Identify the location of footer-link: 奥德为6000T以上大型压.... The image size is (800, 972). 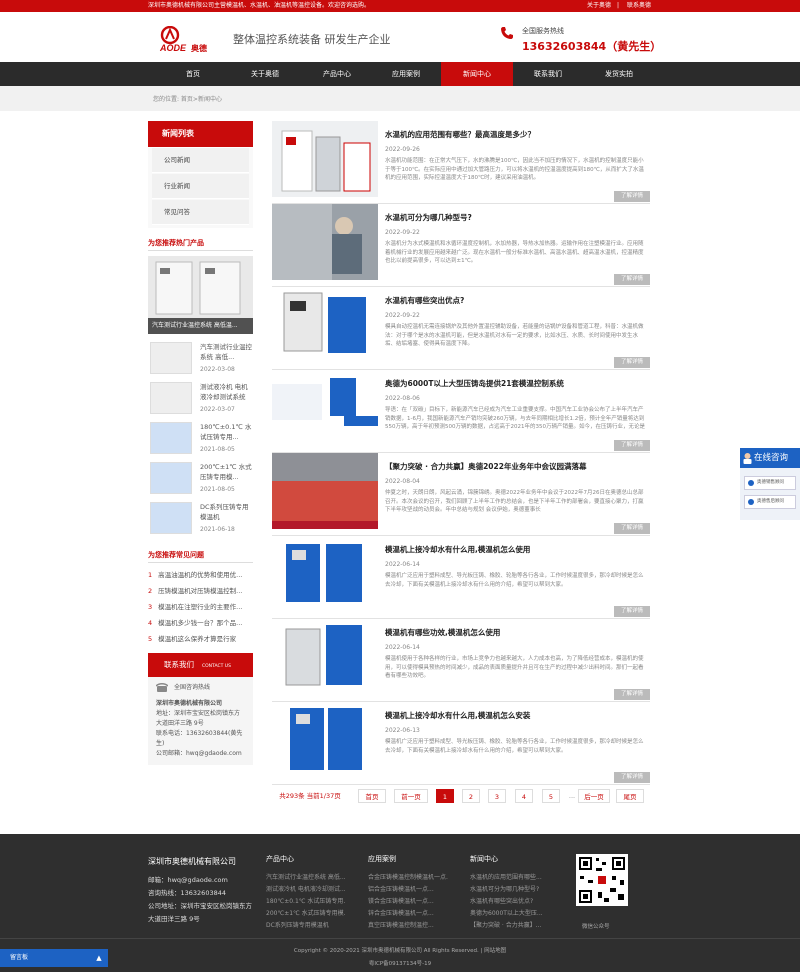
(510, 914).